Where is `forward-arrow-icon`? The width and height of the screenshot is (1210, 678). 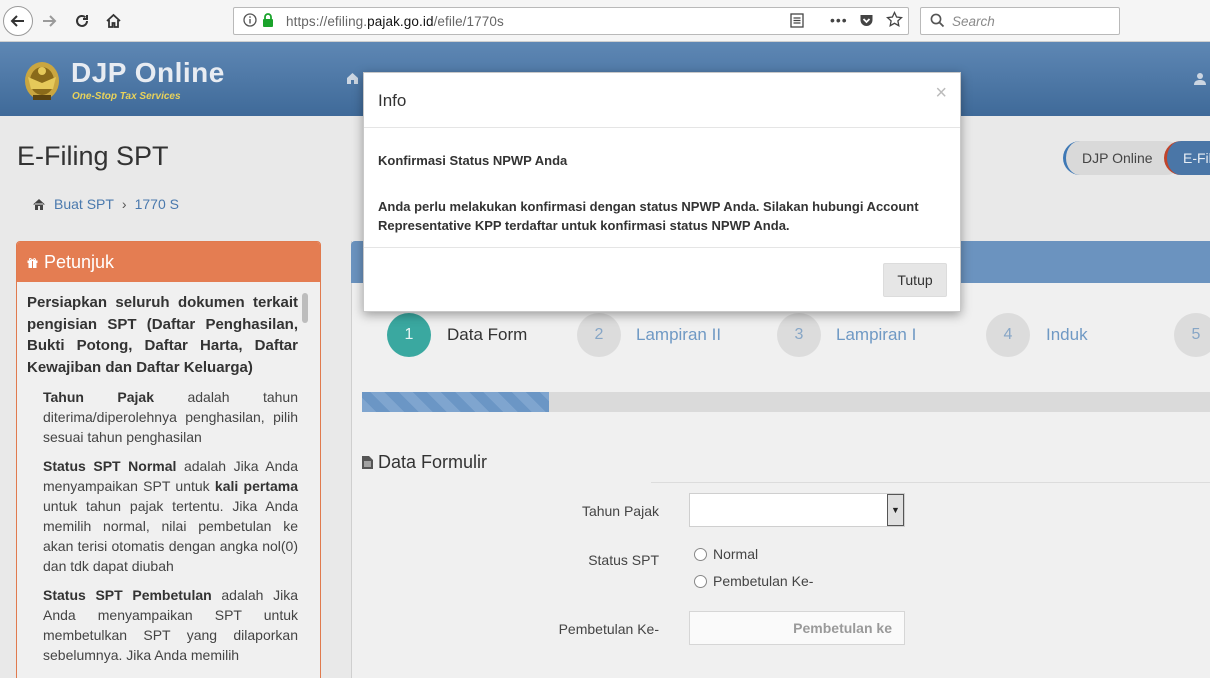 forward-arrow-icon is located at coordinates (50, 21).